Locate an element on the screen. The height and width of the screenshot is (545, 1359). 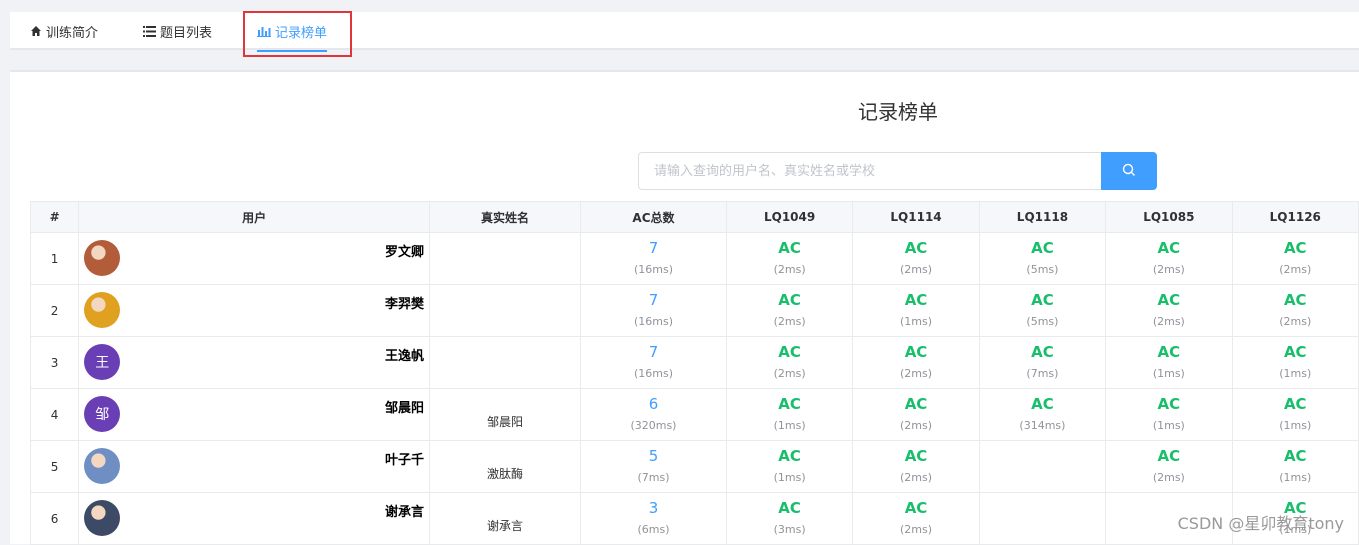
total-time: (320ms) is located at coordinates (653, 425).